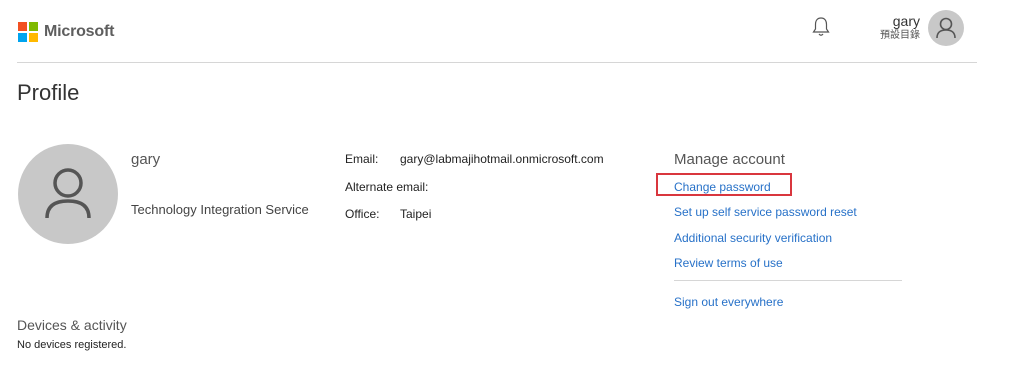 The image size is (1024, 365). I want to click on page-title: Profile, so click(48, 92).